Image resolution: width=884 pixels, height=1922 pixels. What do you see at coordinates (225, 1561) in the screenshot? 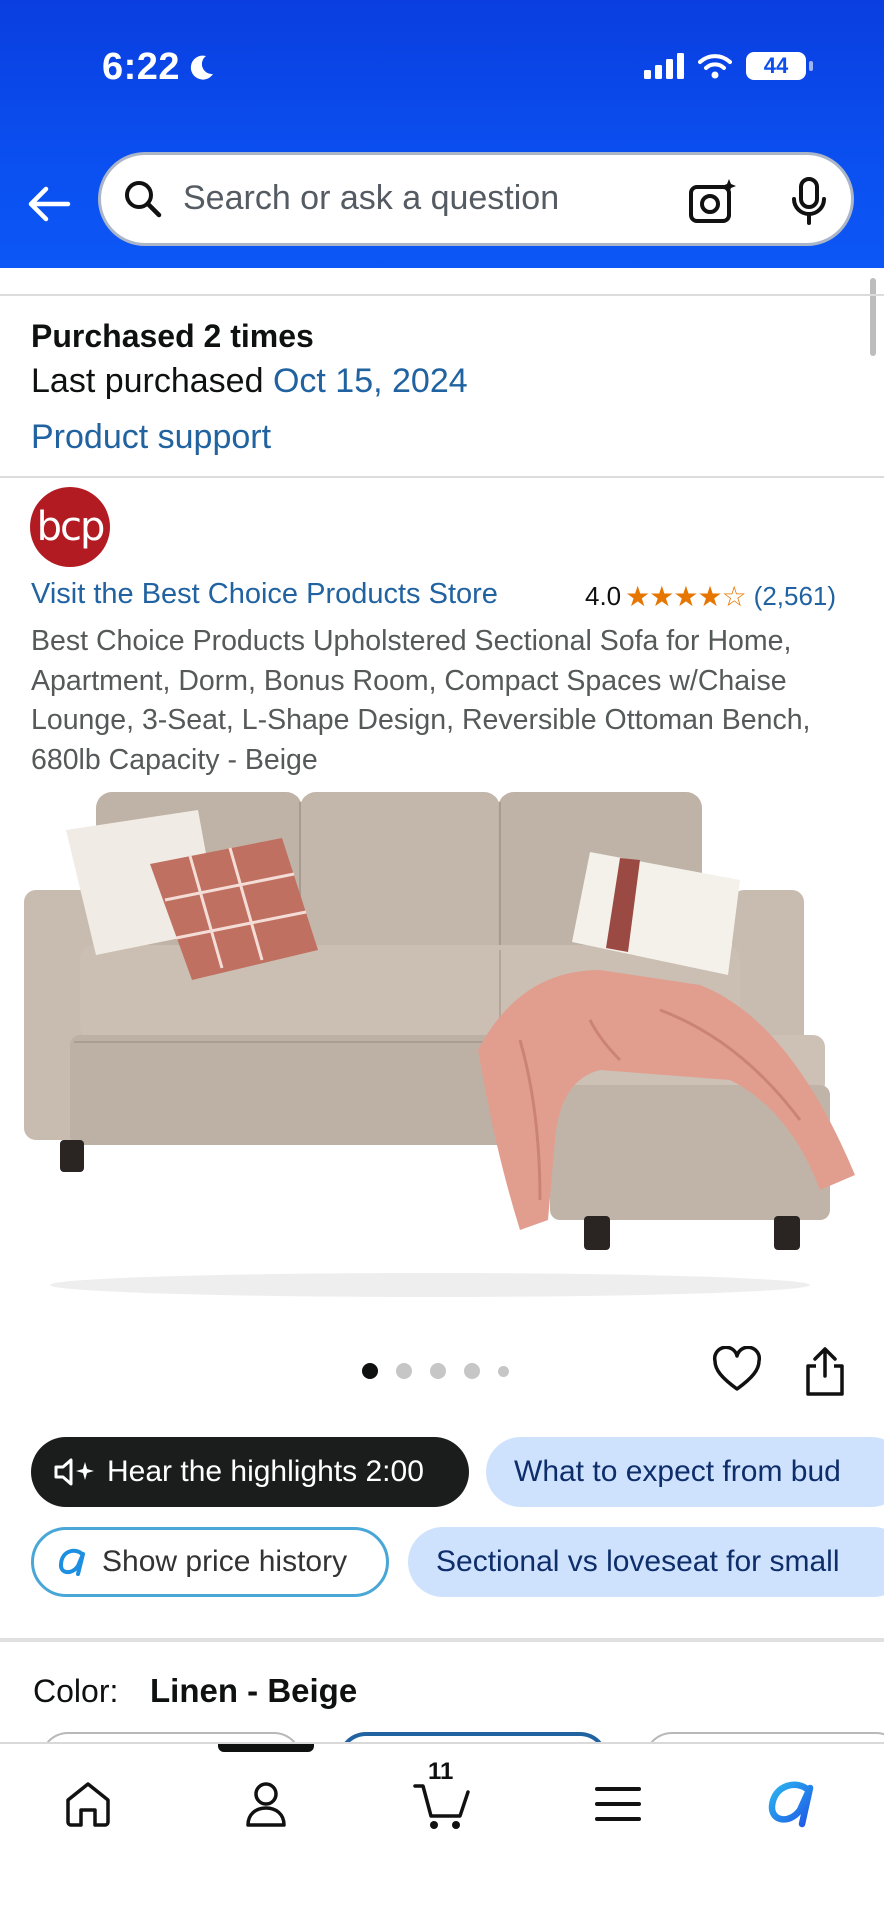
I see `price-history-label: Show price history` at bounding box center [225, 1561].